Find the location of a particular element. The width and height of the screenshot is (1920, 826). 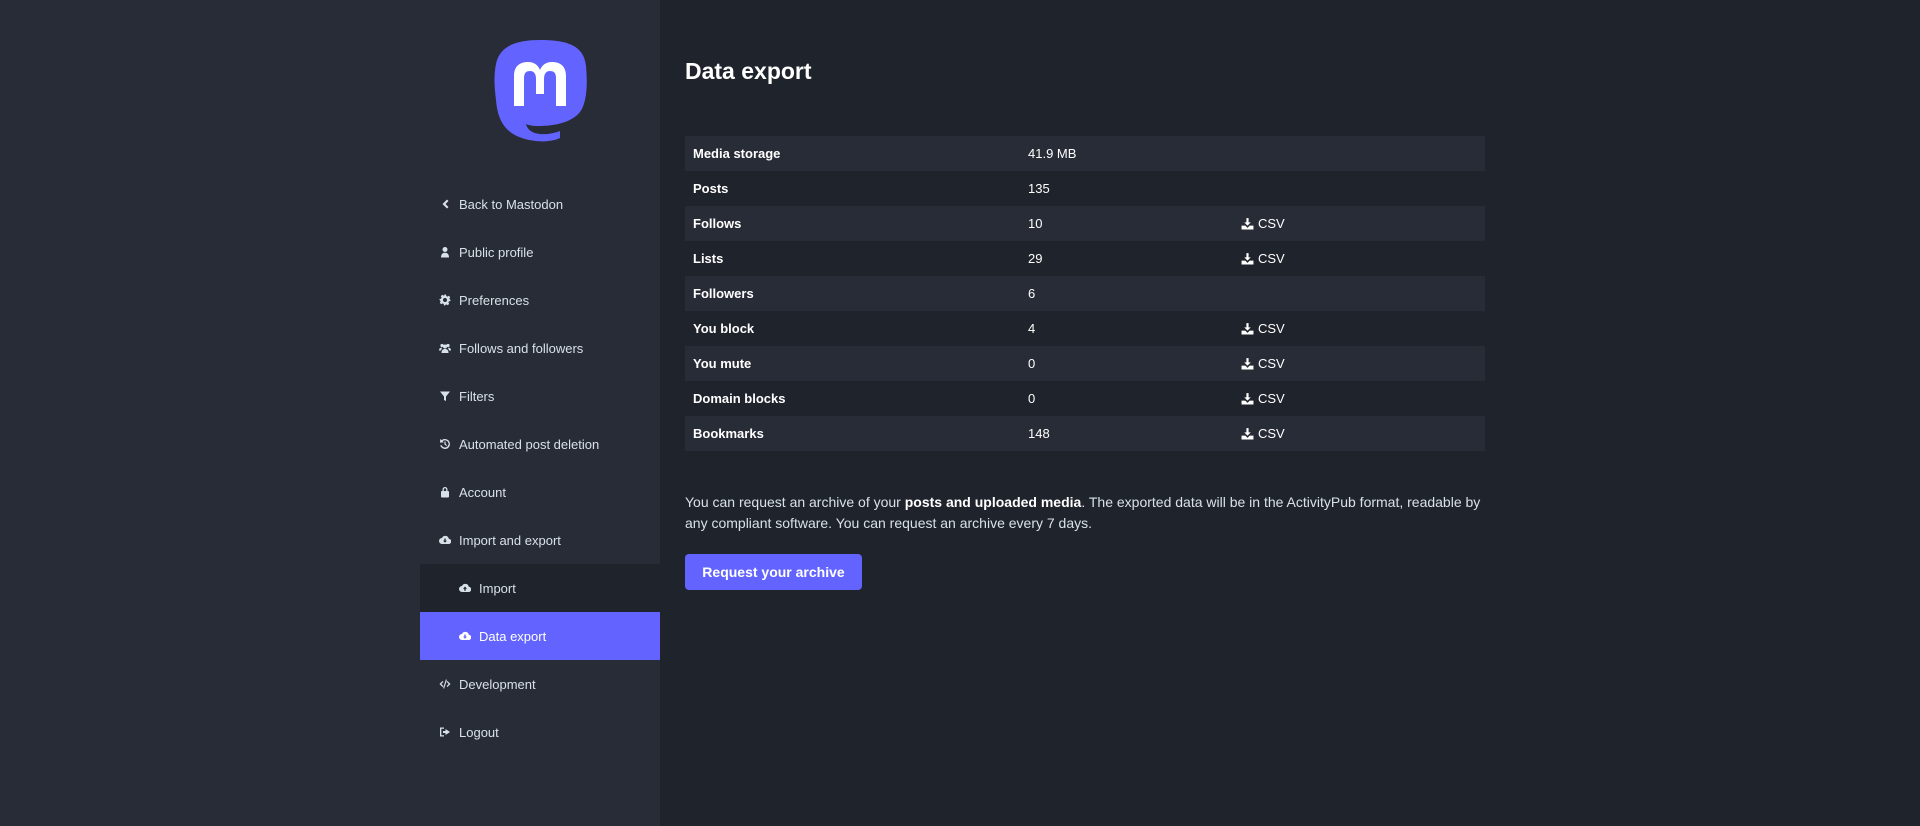

table-row: Domain blocks 0 CSV is located at coordinates (1085, 398).